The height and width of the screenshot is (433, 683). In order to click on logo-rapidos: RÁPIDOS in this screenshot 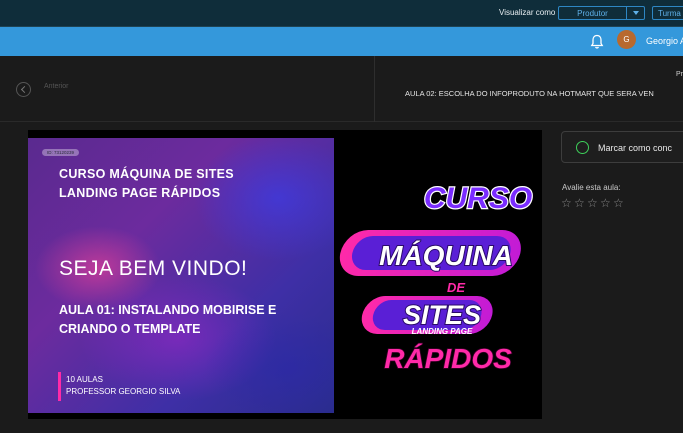, I will do `click(448, 358)`.